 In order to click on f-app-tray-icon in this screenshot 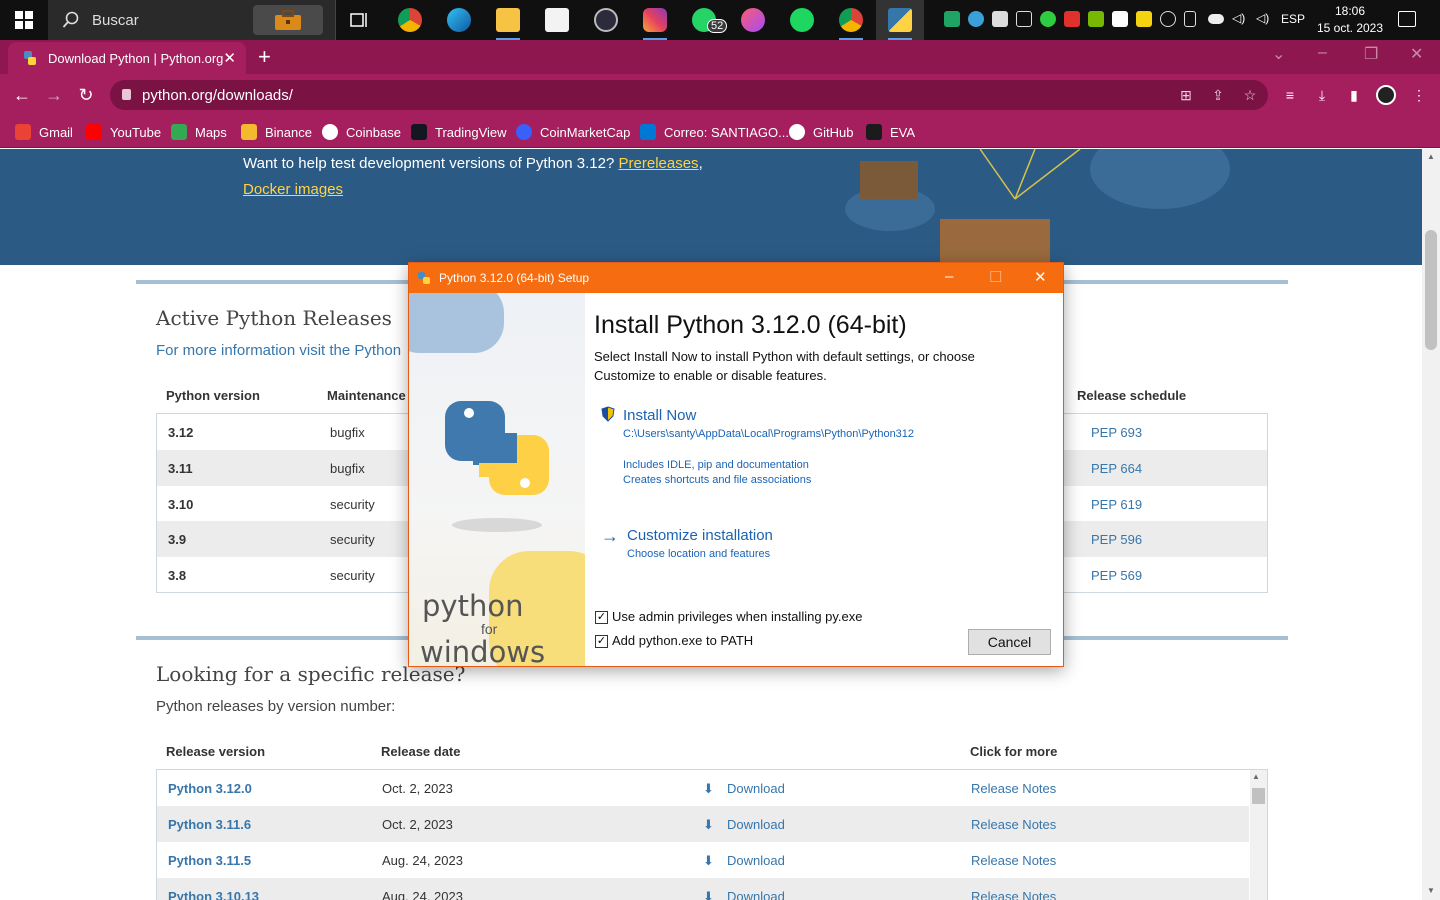, I will do `click(1000, 19)`.